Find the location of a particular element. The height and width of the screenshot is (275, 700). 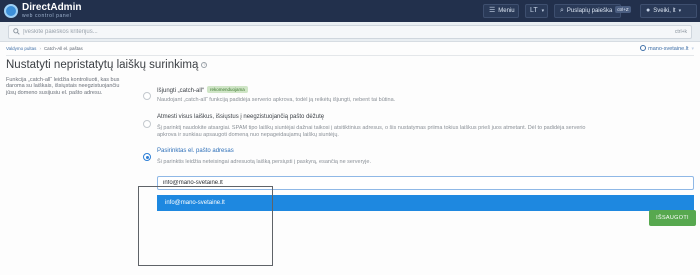

option-forward-radio is located at coordinates (147, 157).